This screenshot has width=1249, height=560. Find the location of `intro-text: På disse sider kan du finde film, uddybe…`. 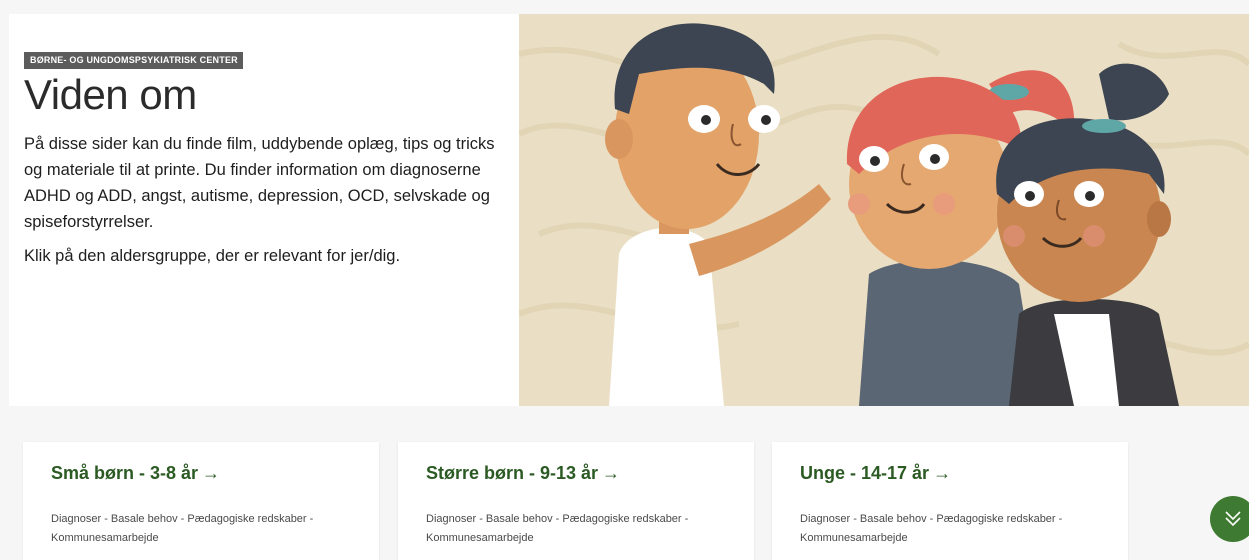

intro-text: På disse sider kan du finde film, uddybe… is located at coordinates (259, 183).